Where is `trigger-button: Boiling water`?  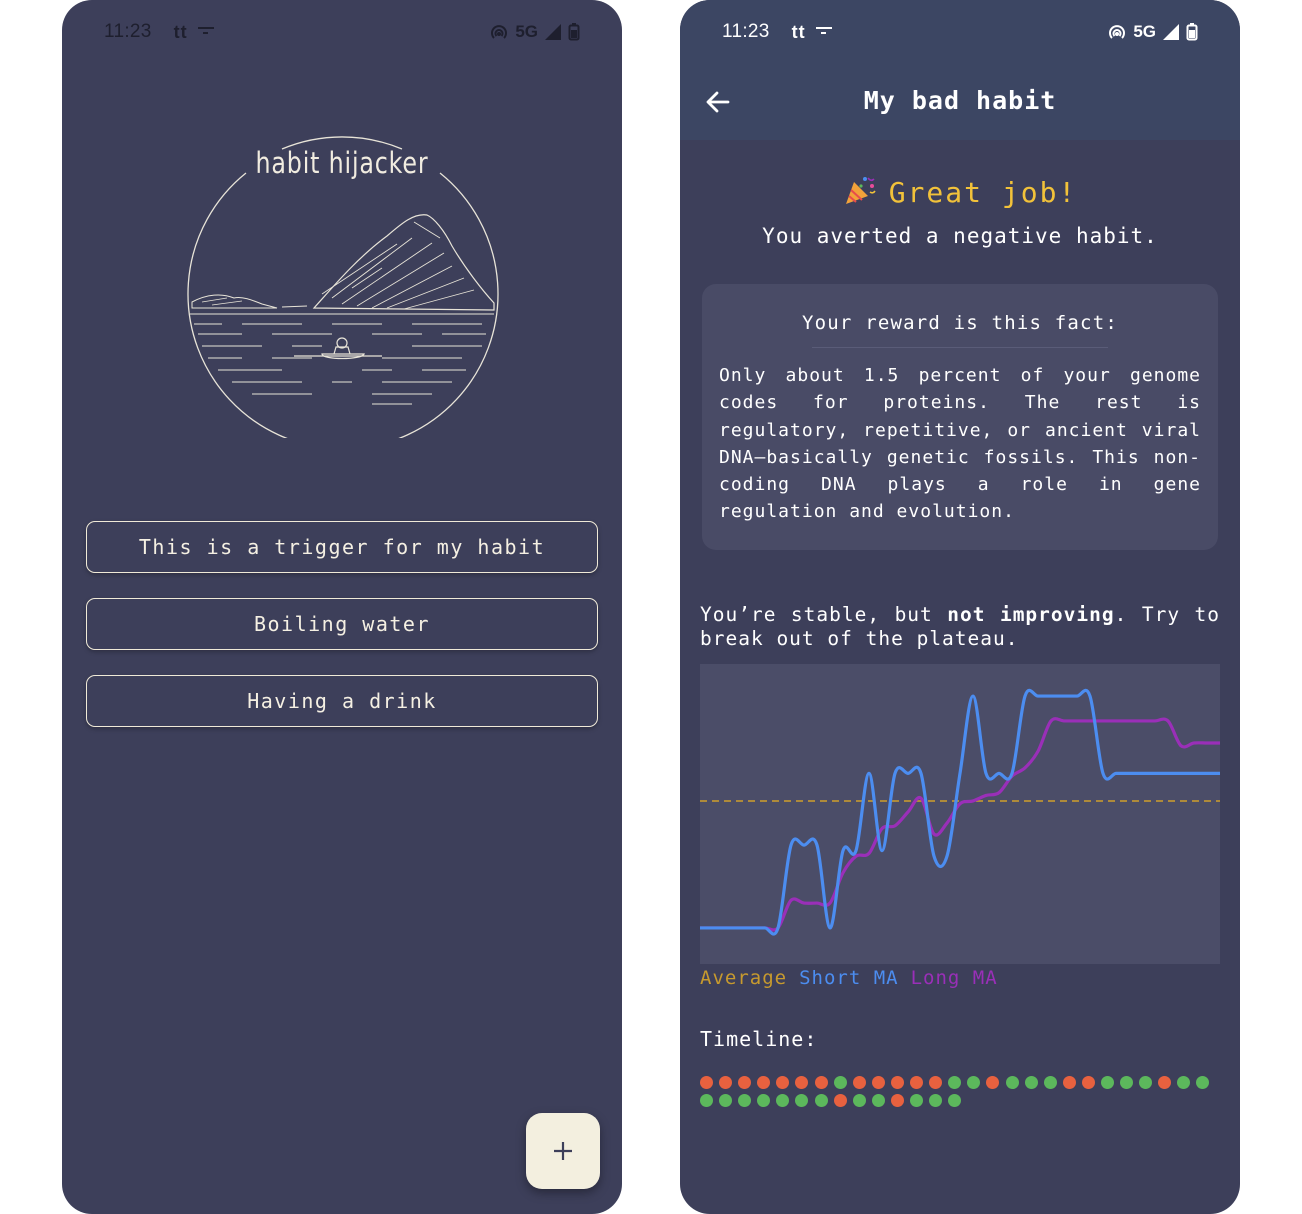 trigger-button: Boiling water is located at coordinates (342, 624).